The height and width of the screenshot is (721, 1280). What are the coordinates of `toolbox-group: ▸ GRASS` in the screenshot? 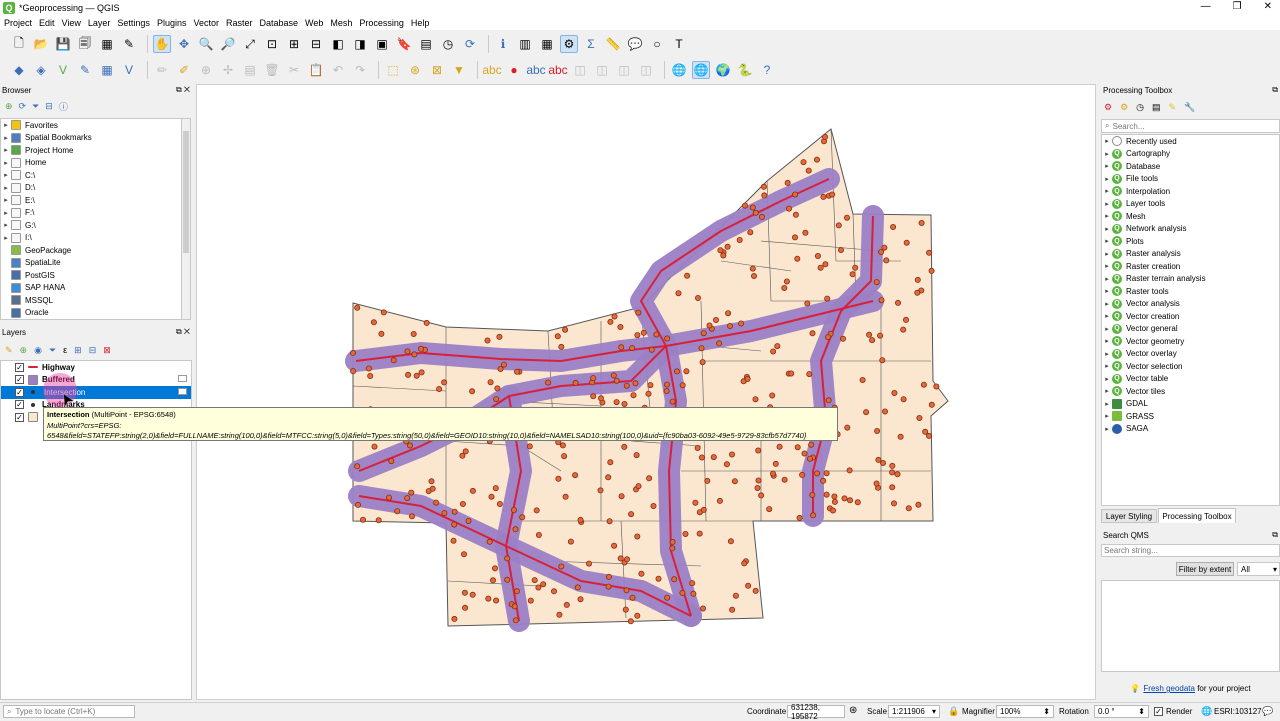 It's located at (1190, 416).